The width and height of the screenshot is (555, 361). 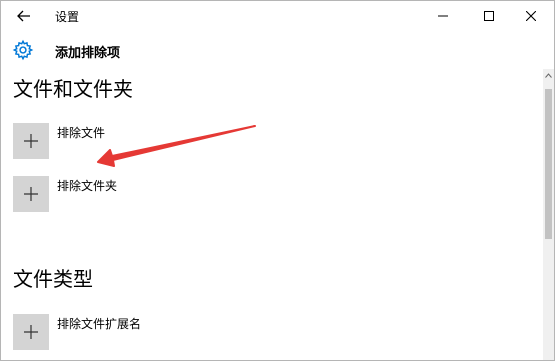 What do you see at coordinates (99, 324) in the screenshot?
I see `exclude-extension-label: 排除文件扩展名` at bounding box center [99, 324].